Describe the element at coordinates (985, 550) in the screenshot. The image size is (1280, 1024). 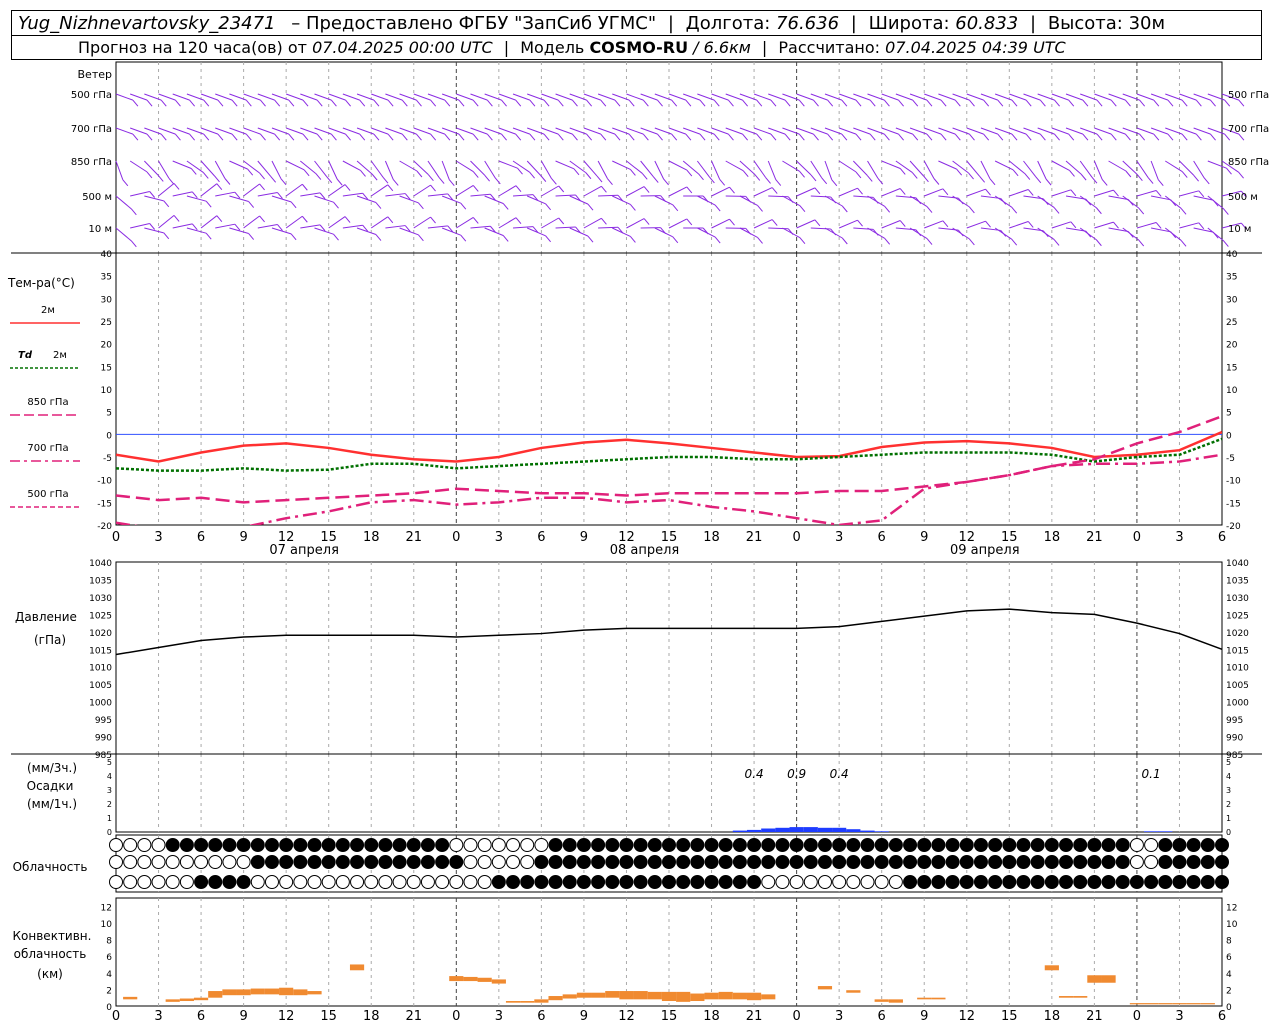
I see `day-label: 09 апреля` at that location.